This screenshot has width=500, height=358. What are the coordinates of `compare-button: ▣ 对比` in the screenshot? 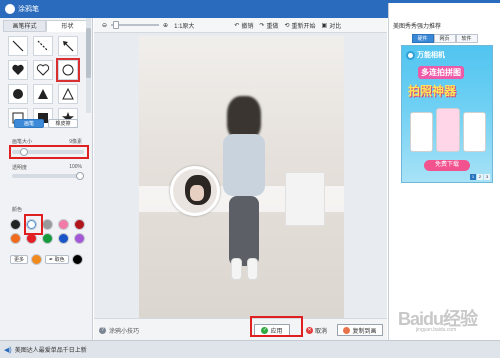 It's located at (332, 25).